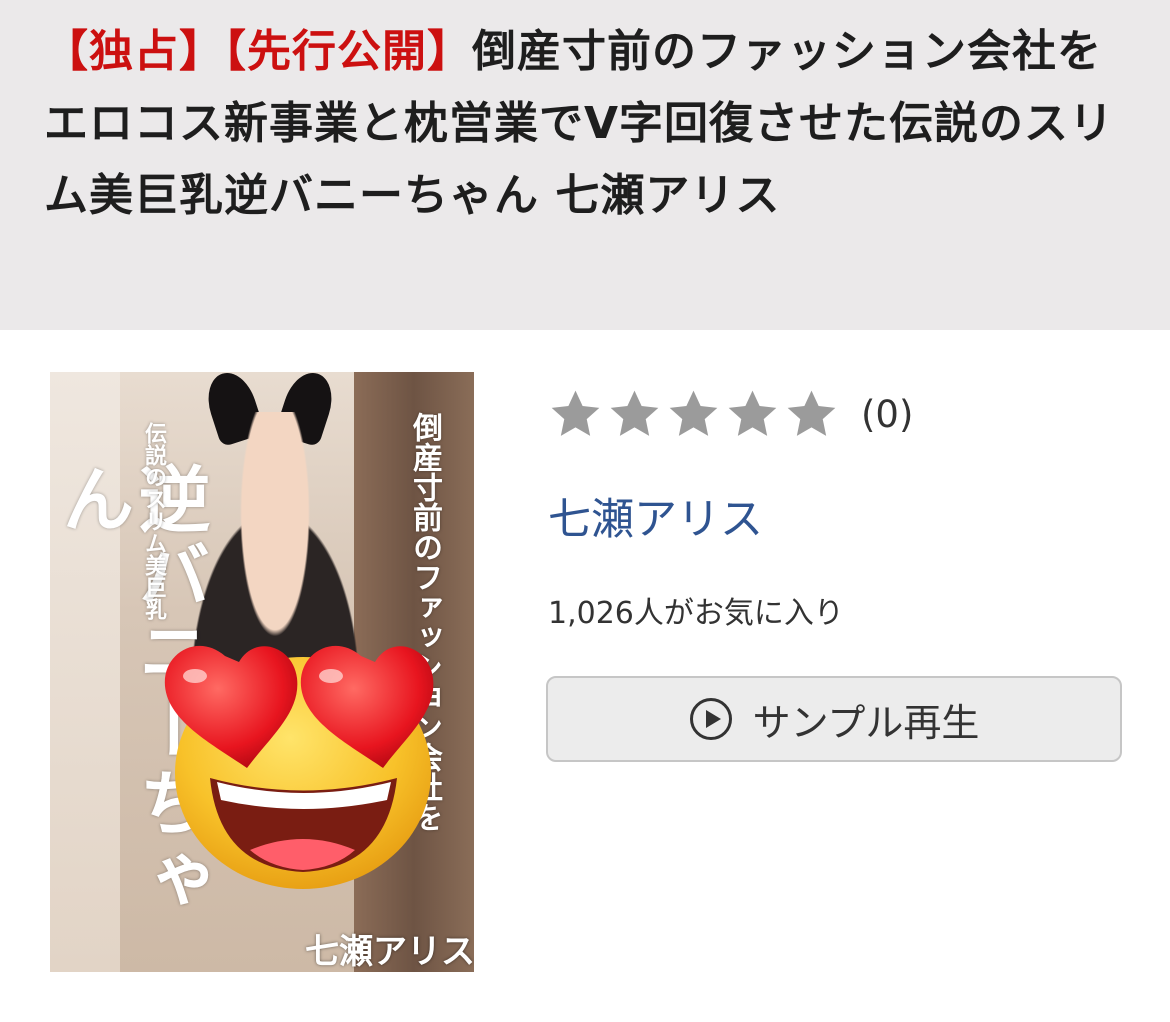 Image resolution: width=1170 pixels, height=1022 pixels. Describe the element at coordinates (887, 414) in the screenshot. I see `rating-count: (0)` at that location.